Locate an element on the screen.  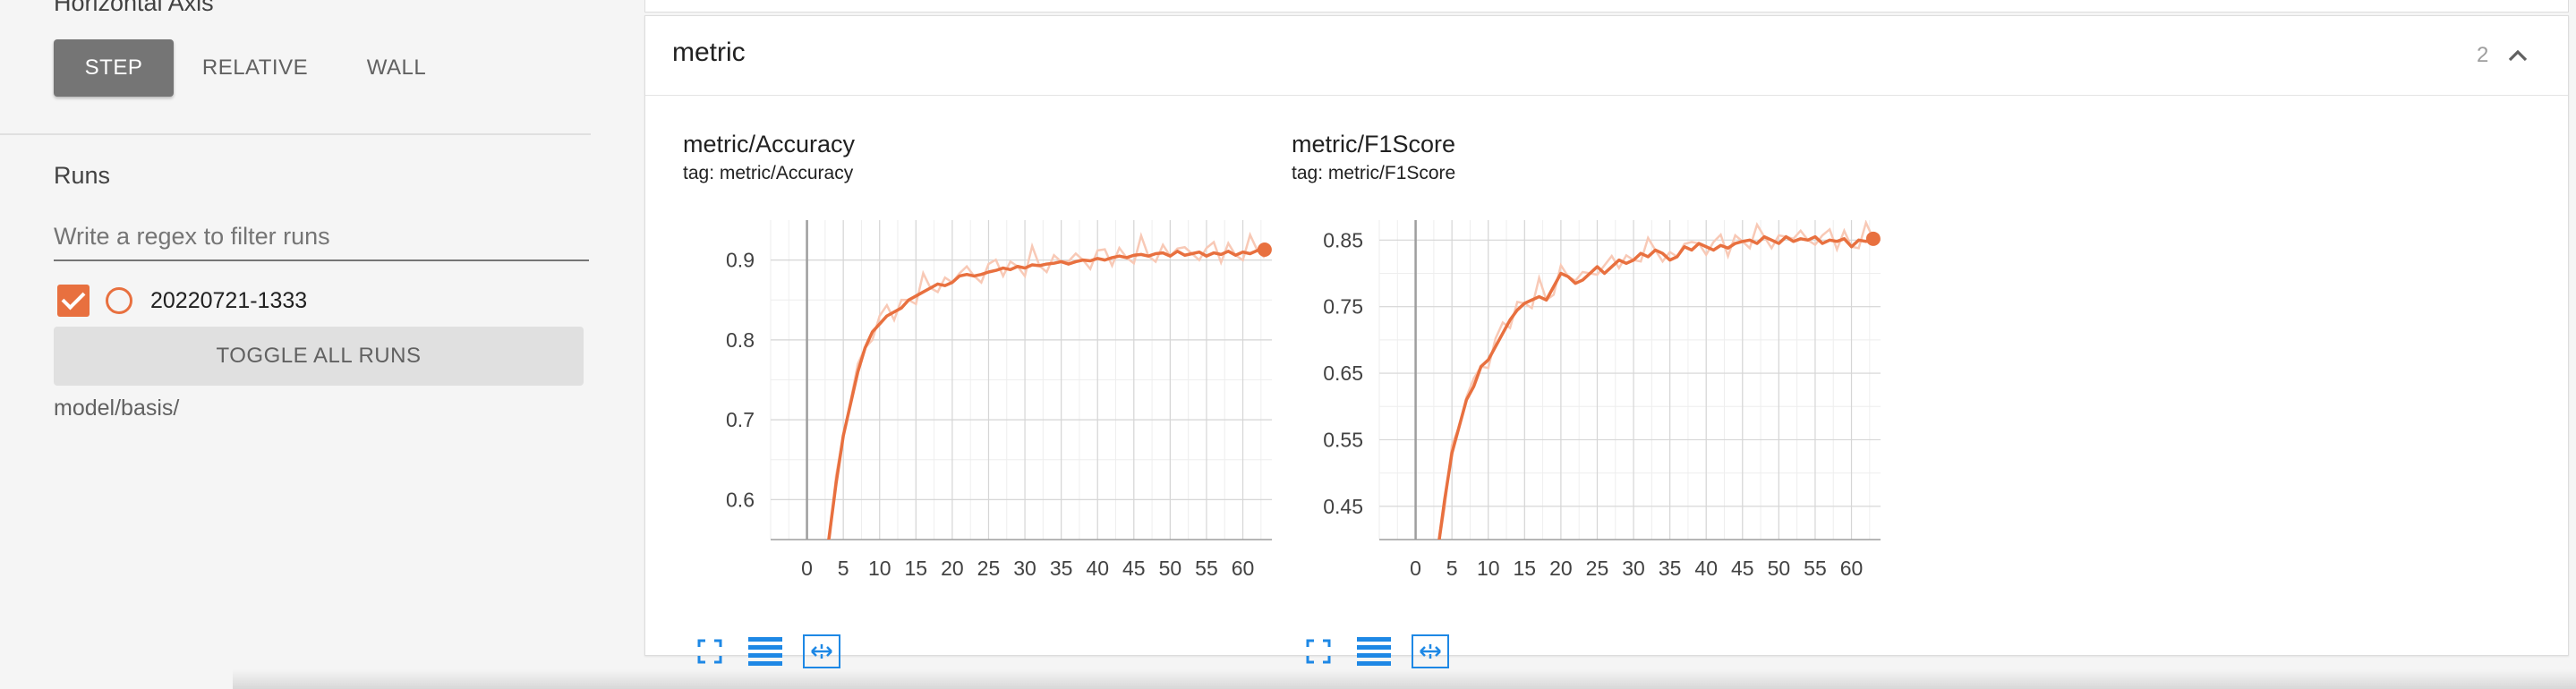
sidebar-divider is located at coordinates (295, 134).